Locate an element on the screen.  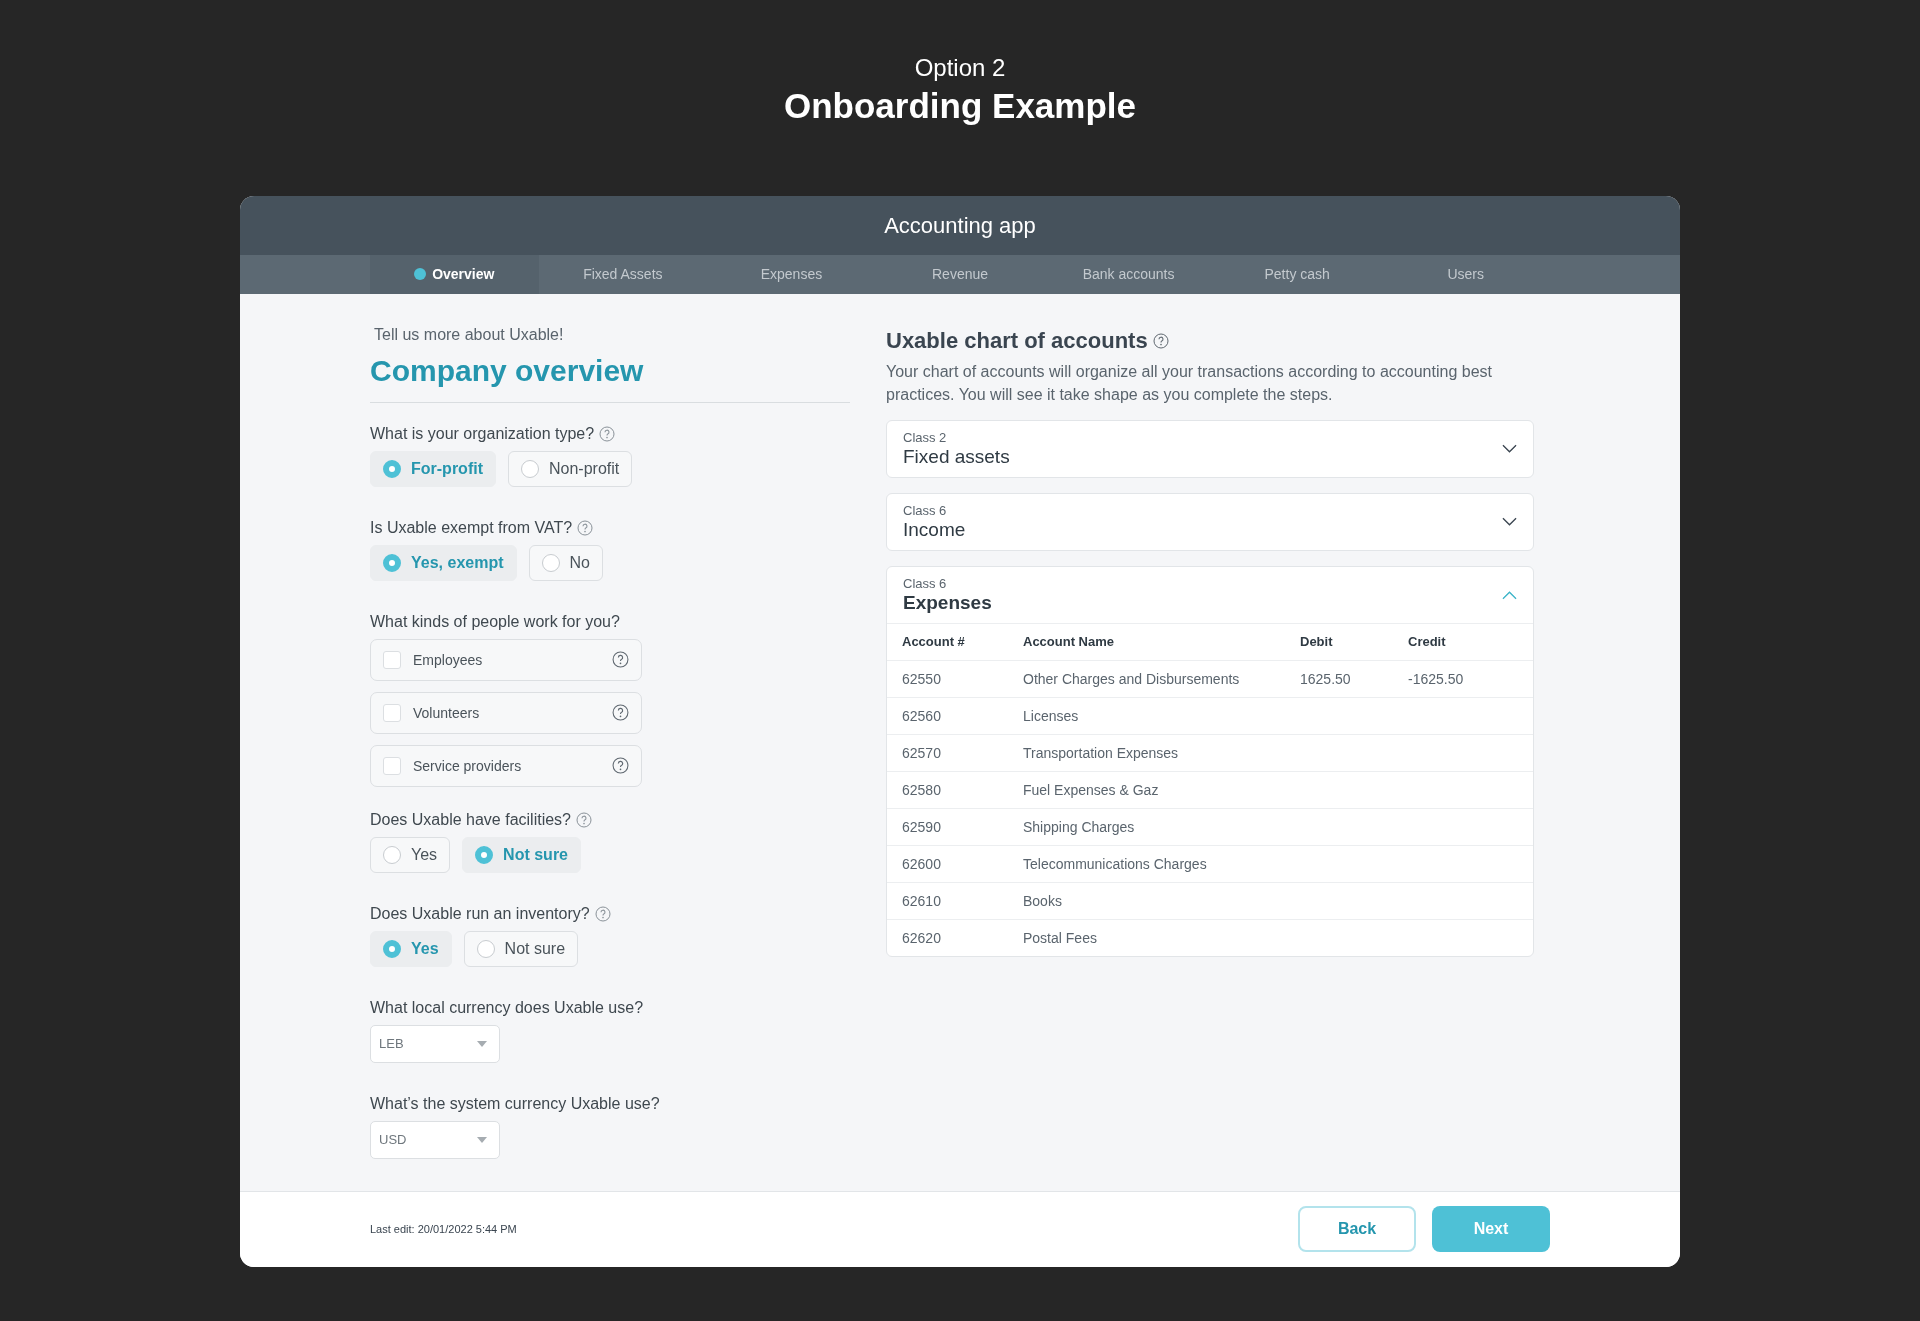
chevron-up-icon is located at coordinates (1509, 594).